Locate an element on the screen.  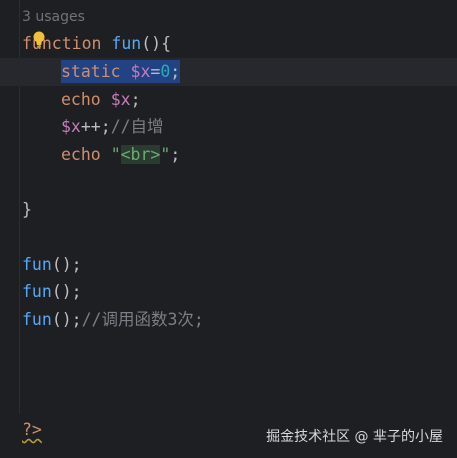
text-selection: static $x=0; is located at coordinates (121, 71).